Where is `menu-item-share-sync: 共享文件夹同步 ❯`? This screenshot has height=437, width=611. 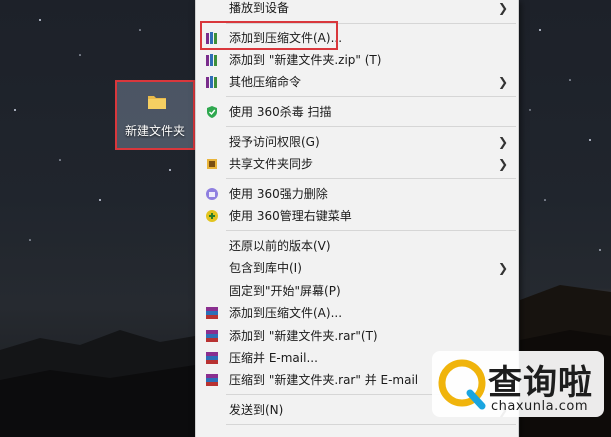
menu-item-share-sync: 共享文件夹同步 ❯ is located at coordinates (357, 164).